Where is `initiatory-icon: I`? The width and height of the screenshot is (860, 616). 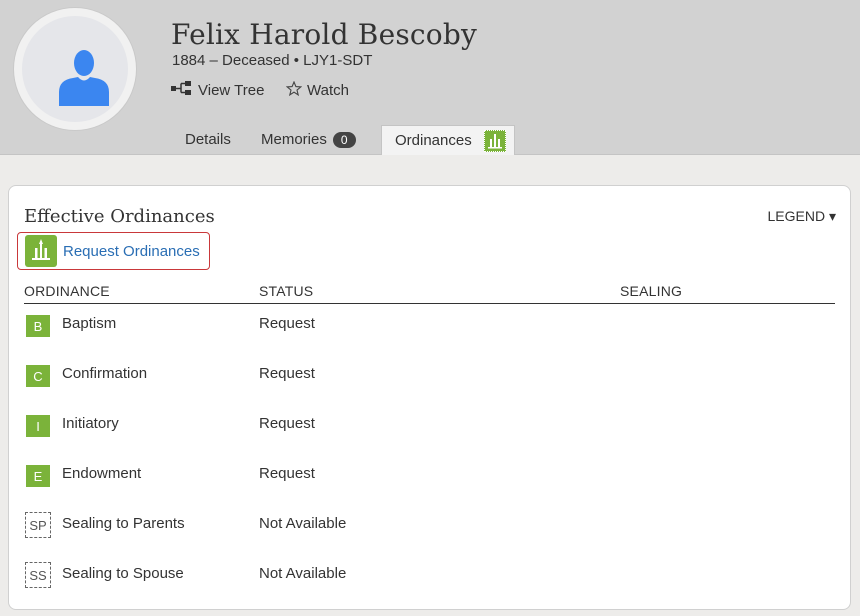 initiatory-icon: I is located at coordinates (38, 426).